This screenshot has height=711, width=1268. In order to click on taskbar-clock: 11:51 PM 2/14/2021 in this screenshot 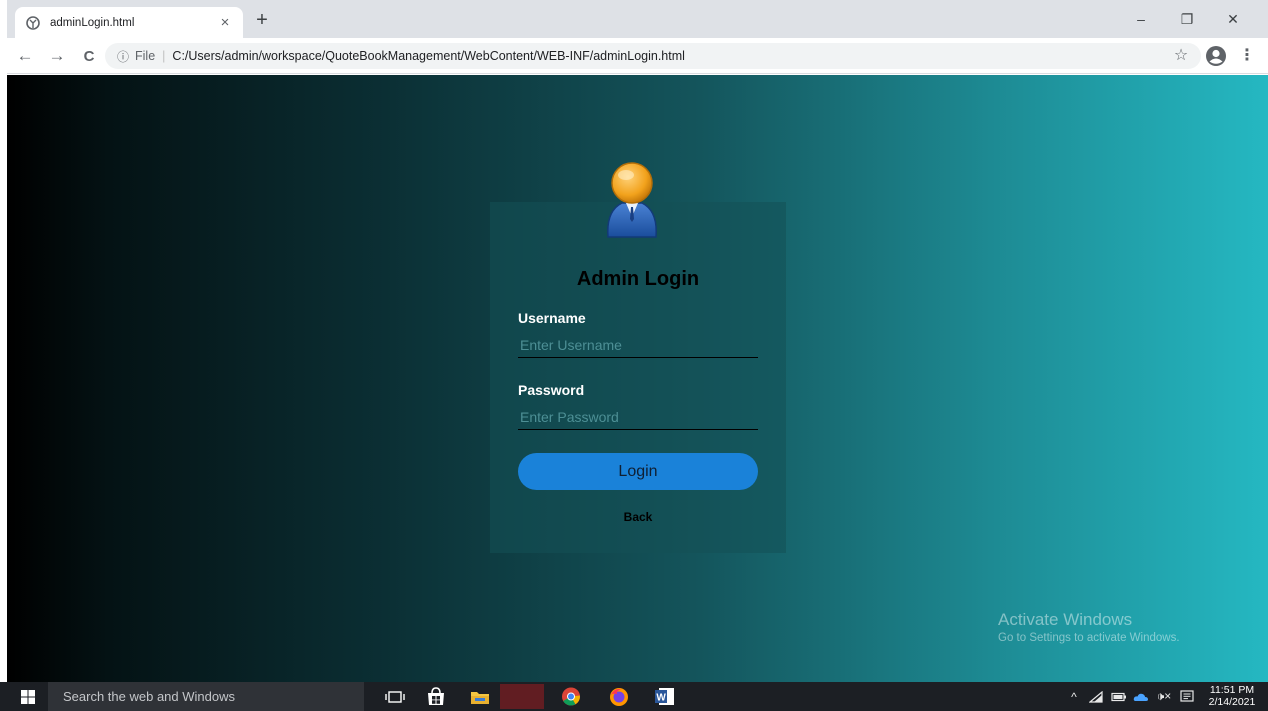, I will do `click(1232, 696)`.